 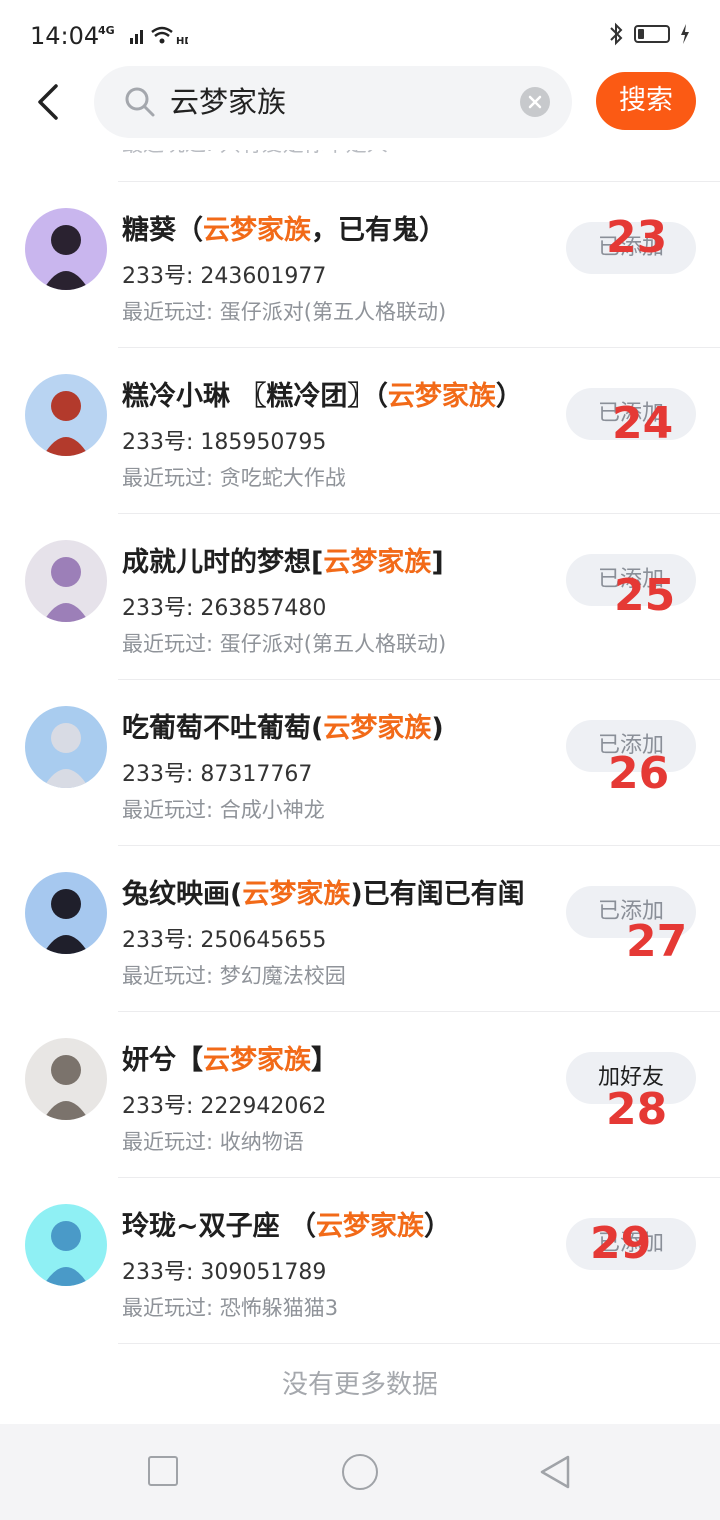 What do you see at coordinates (685, 34) in the screenshot?
I see `charging-icon` at bounding box center [685, 34].